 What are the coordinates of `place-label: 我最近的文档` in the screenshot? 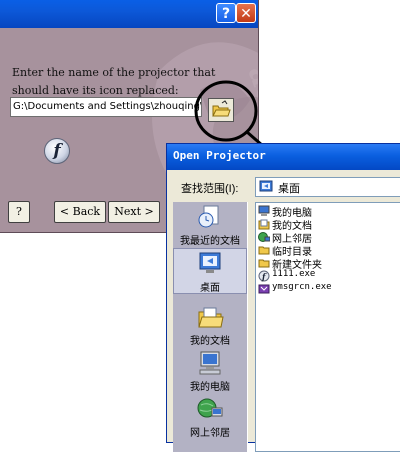 It's located at (210, 241).